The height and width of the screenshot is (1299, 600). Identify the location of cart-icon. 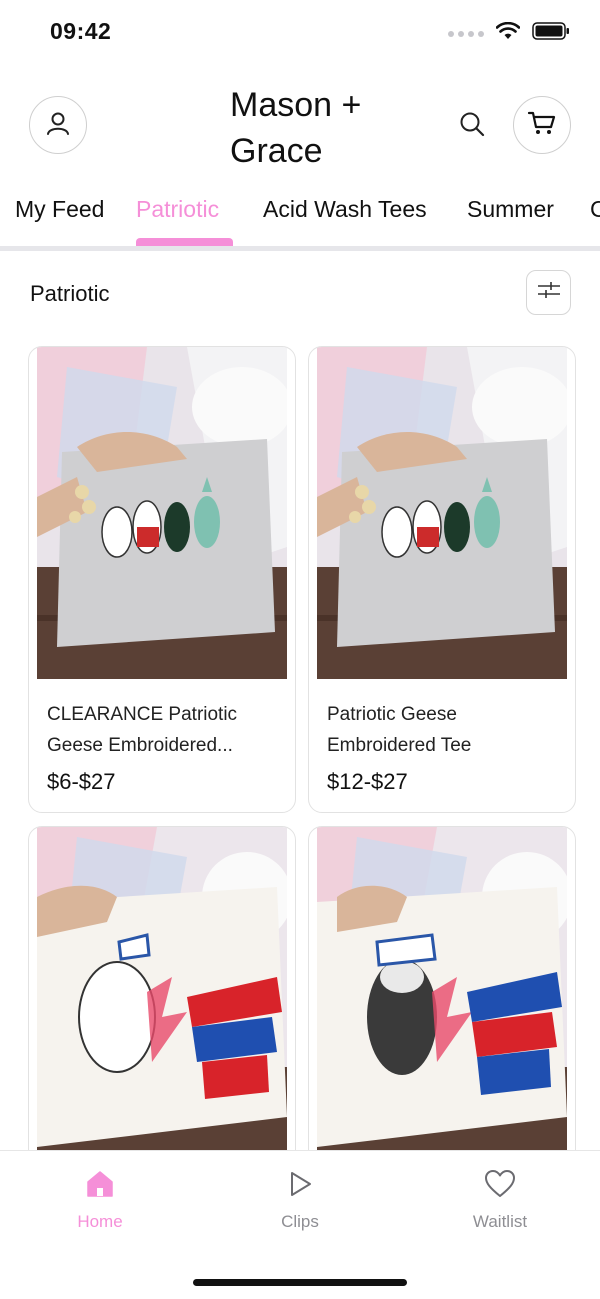
(542, 125).